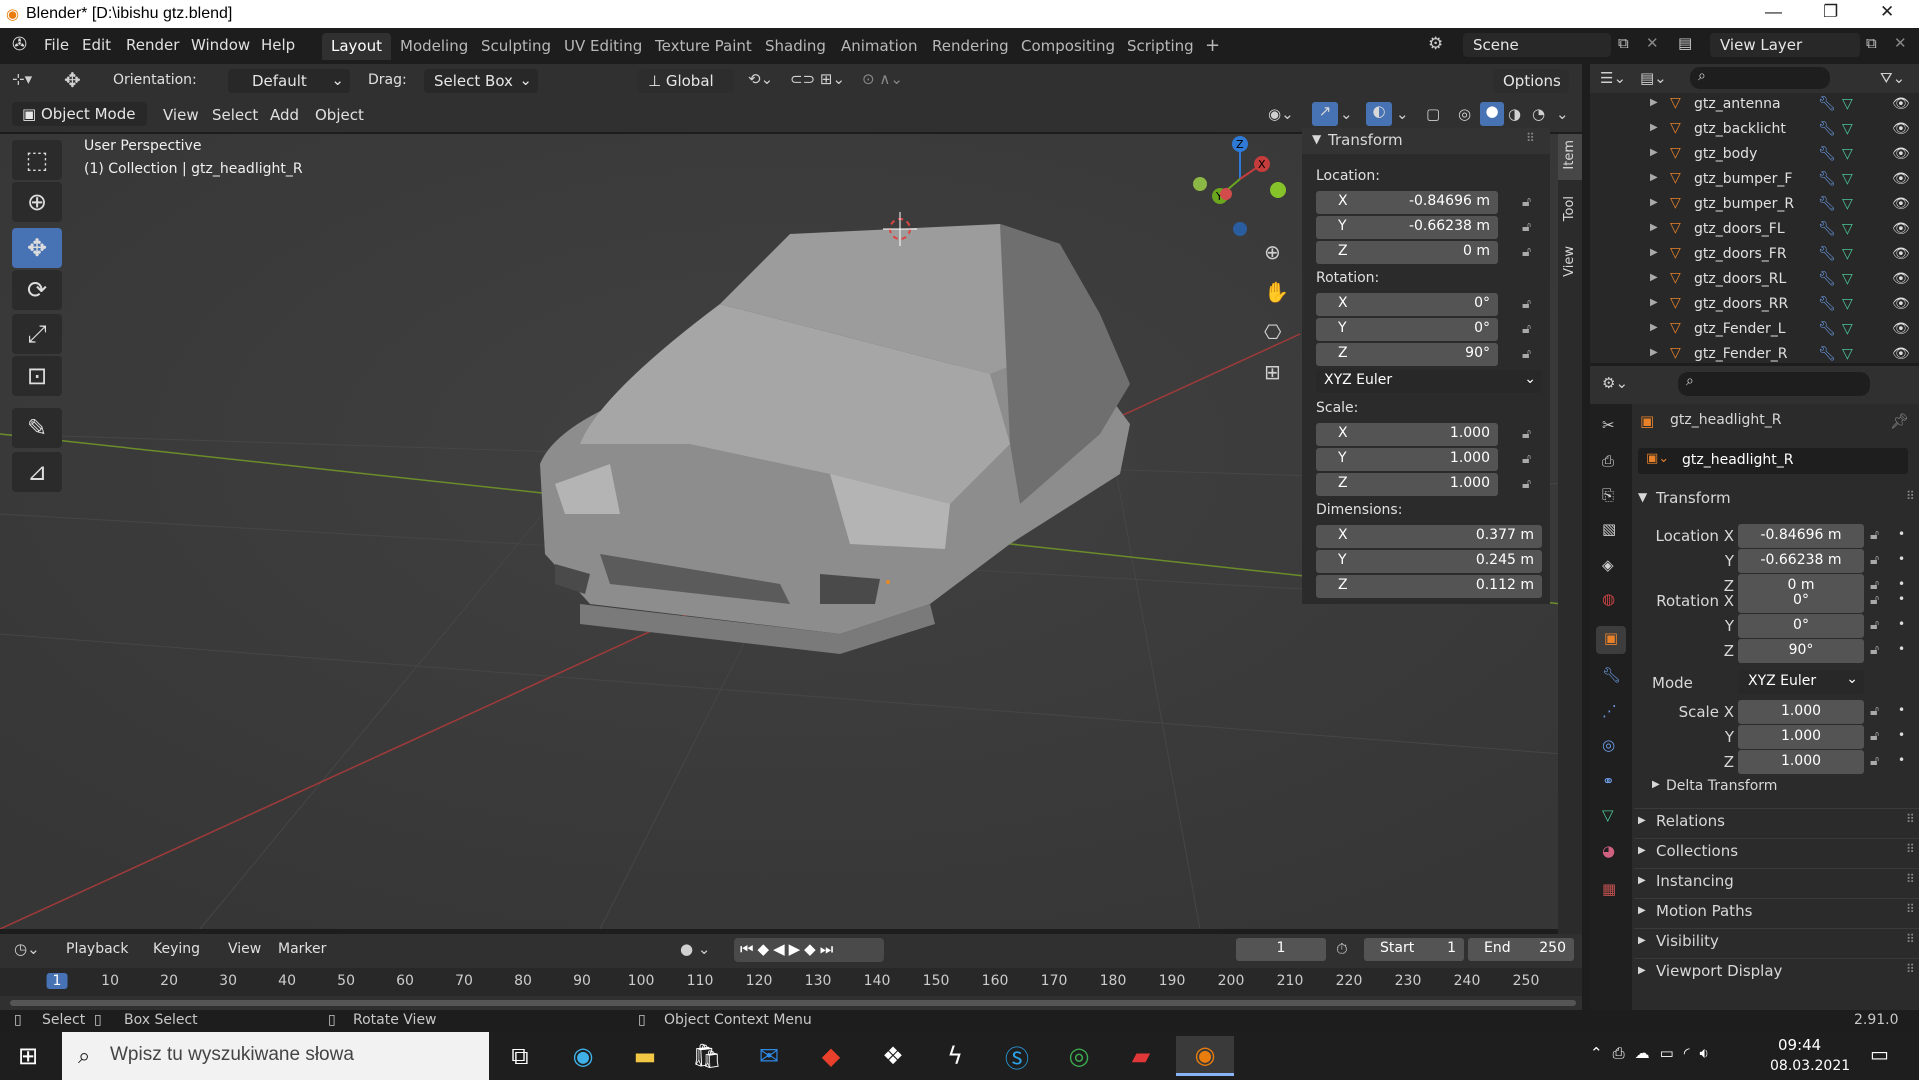  What do you see at coordinates (1429, 561) in the screenshot?
I see `dimensions-y-field: Y 0.245 m` at bounding box center [1429, 561].